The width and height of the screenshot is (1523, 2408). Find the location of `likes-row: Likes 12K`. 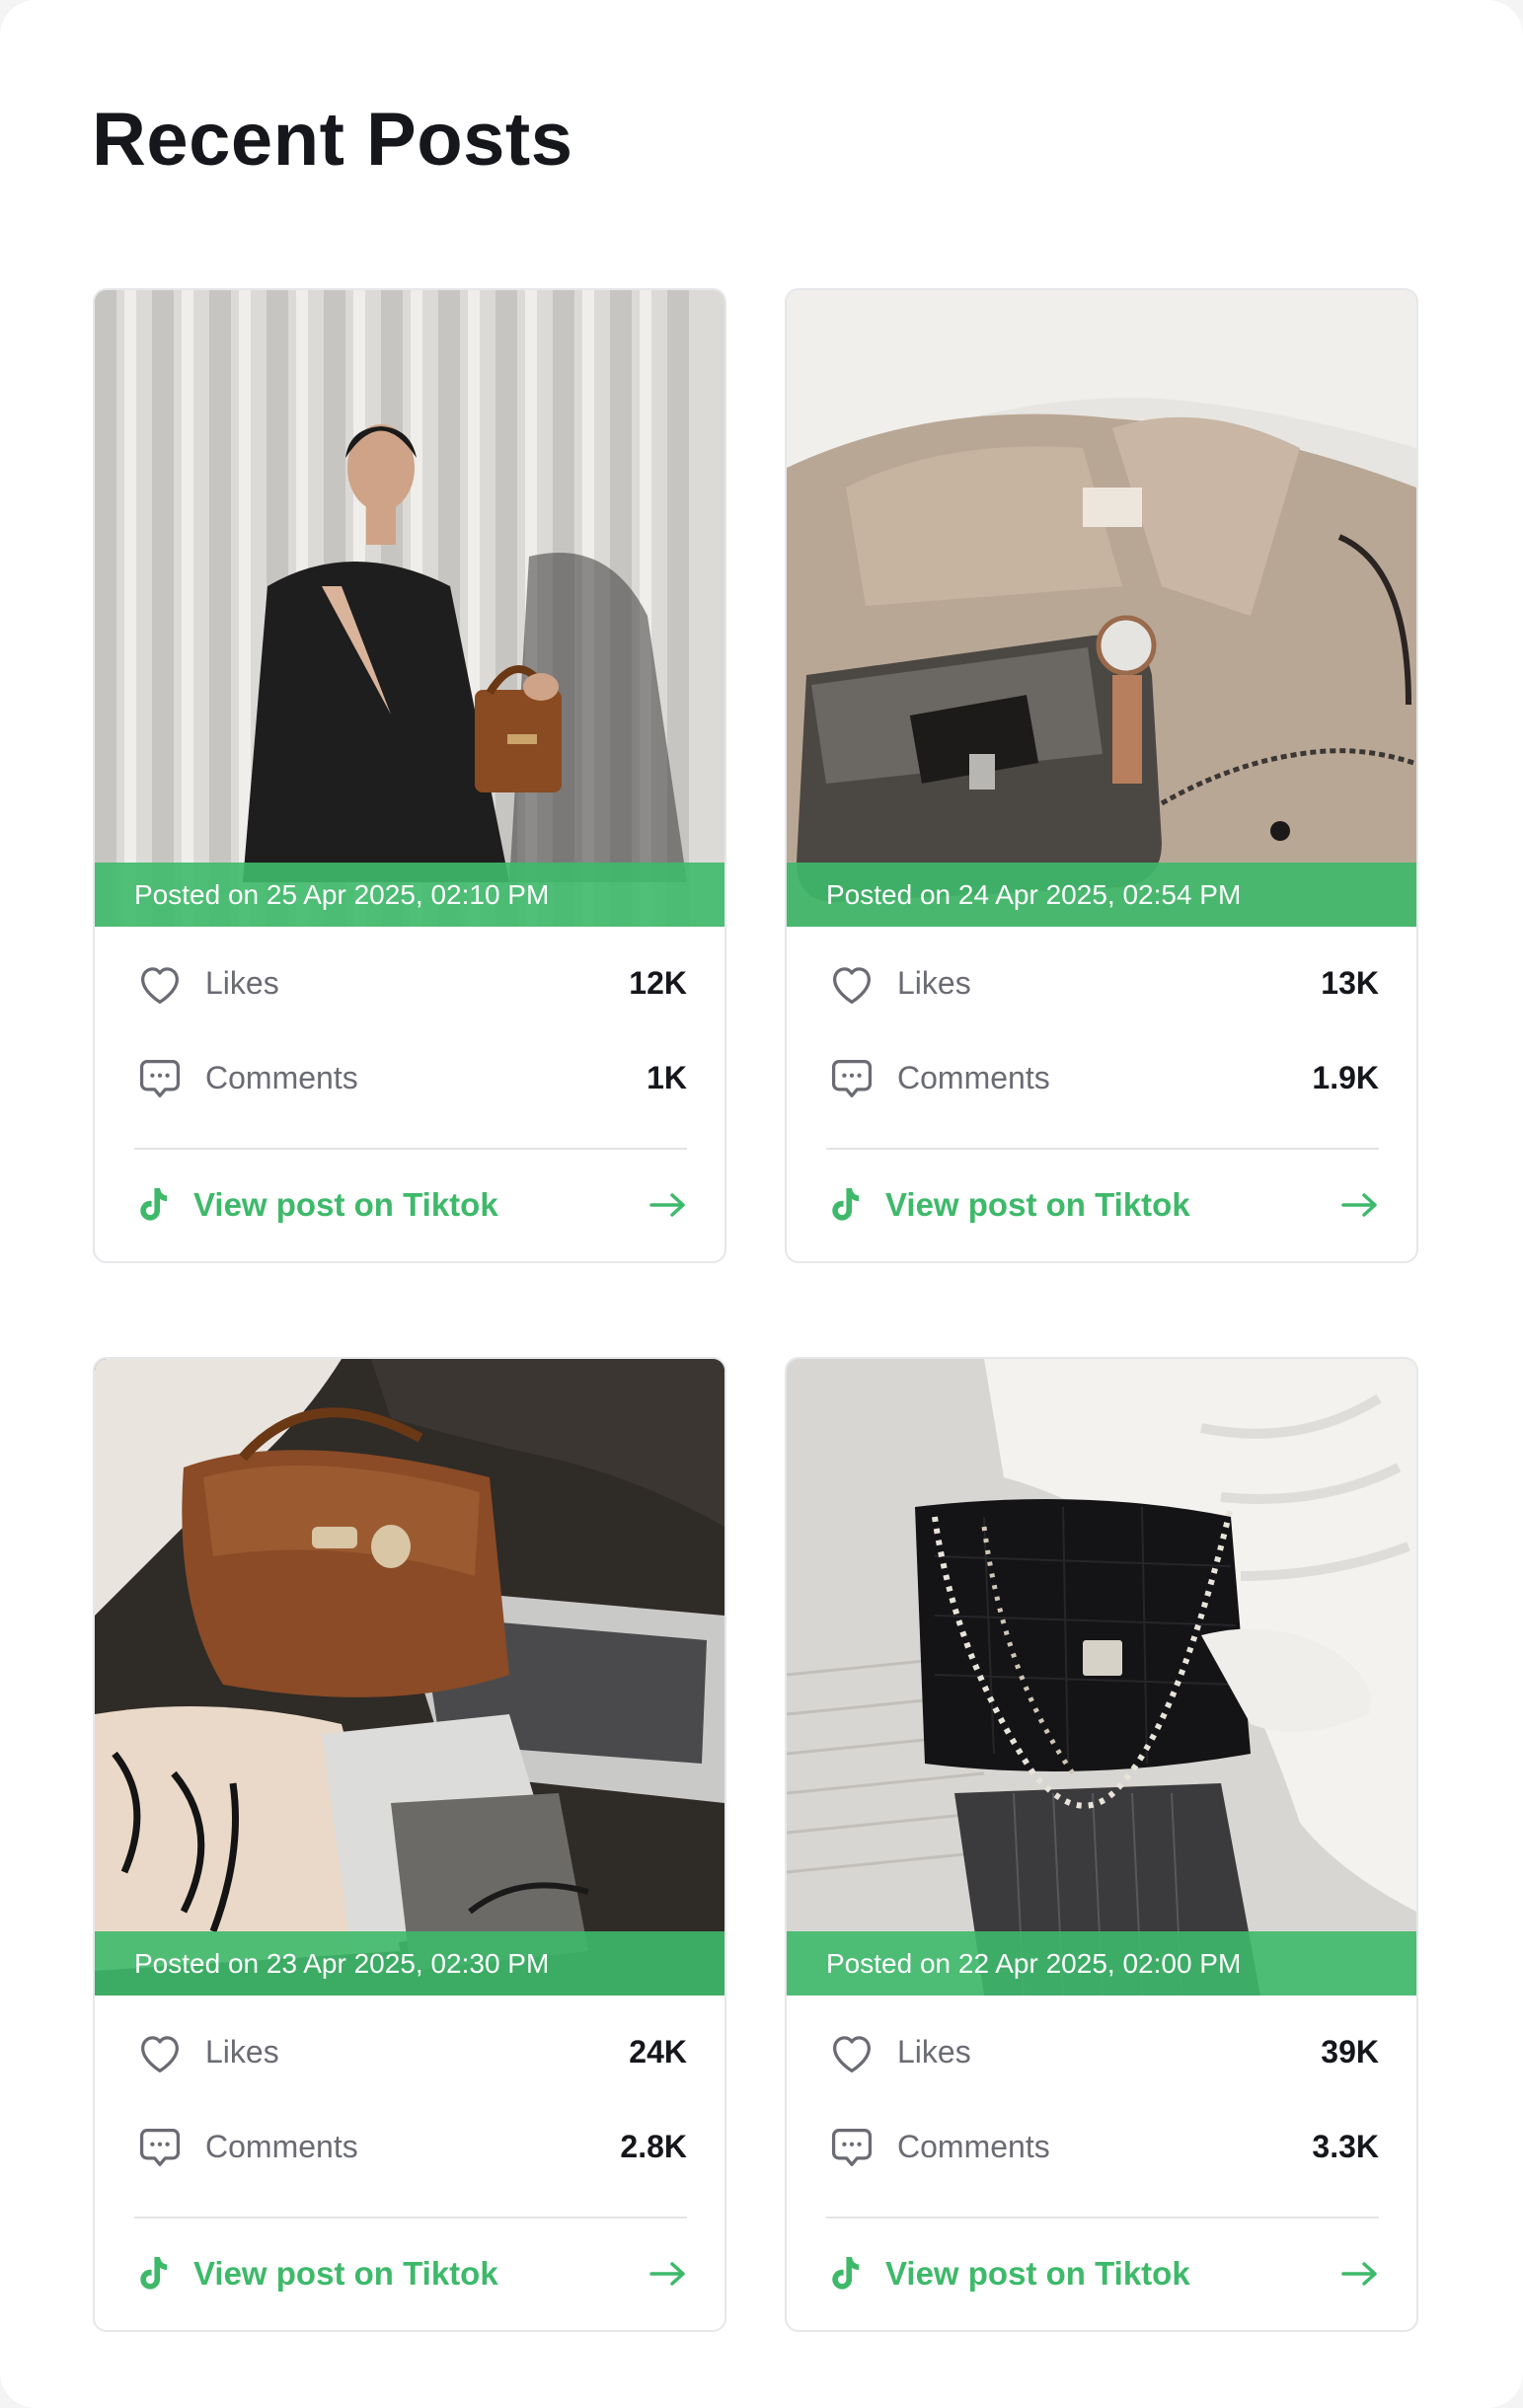

likes-row: Likes 12K is located at coordinates (410, 983).